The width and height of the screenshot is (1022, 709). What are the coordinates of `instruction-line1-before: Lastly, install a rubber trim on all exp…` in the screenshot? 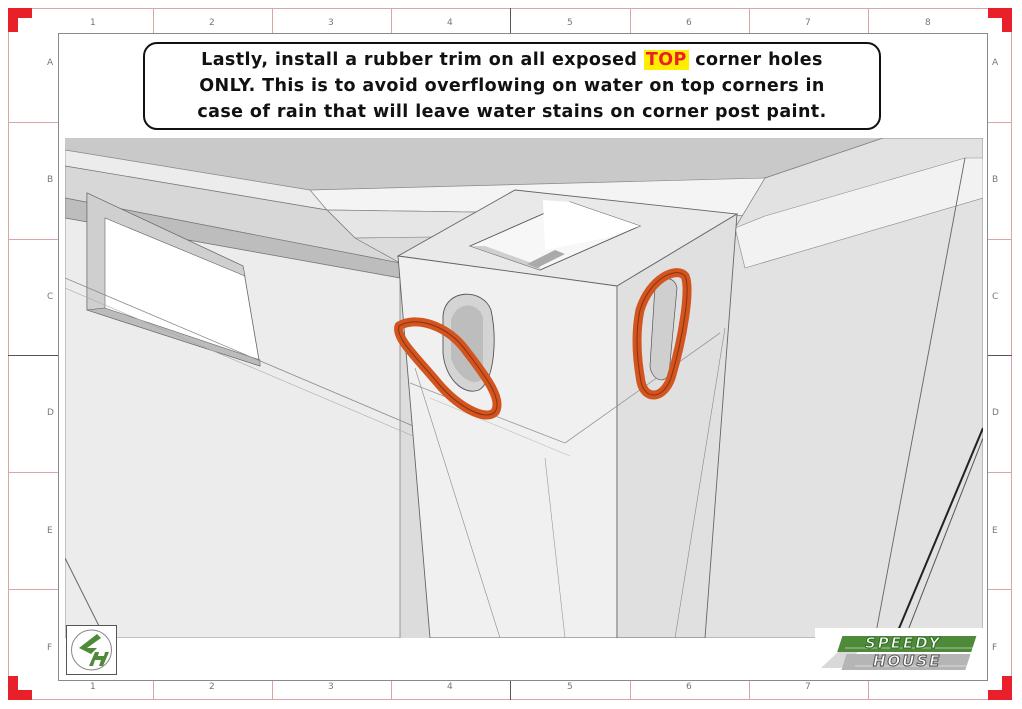 It's located at (422, 60).